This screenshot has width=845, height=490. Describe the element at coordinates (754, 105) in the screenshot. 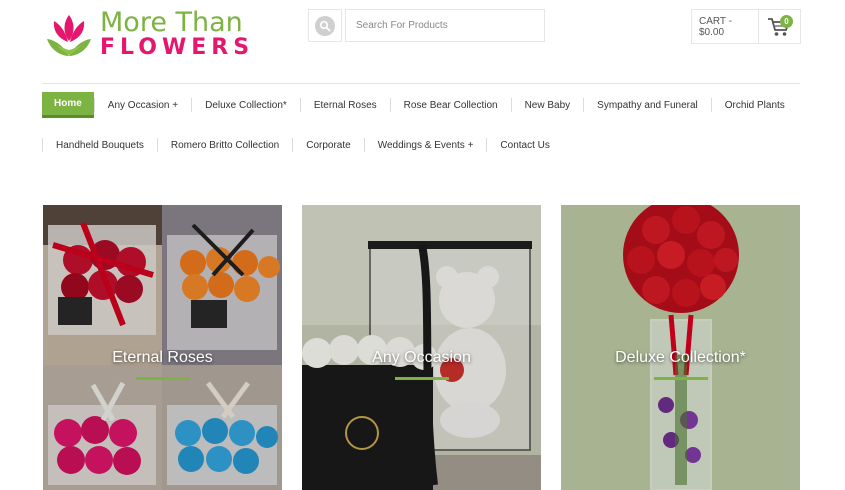

I see `nav-orchid-plants: Orchid Plants` at that location.